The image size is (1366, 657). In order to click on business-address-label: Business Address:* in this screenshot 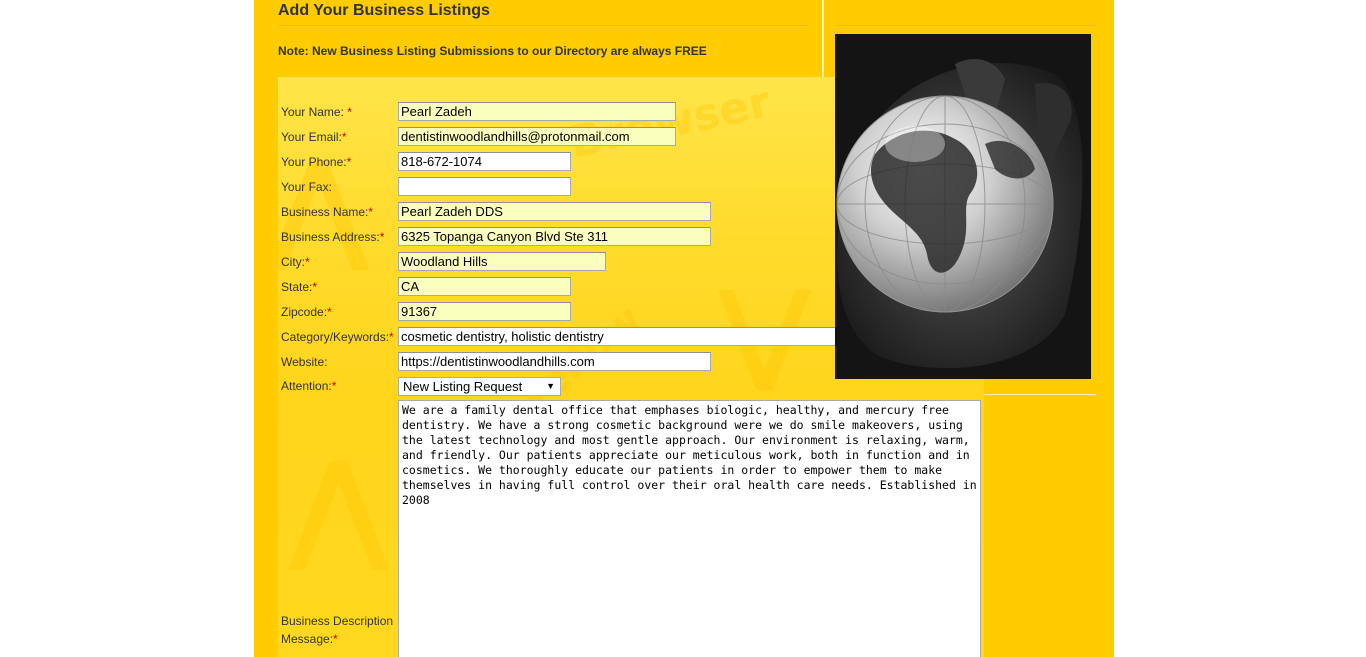, I will do `click(333, 237)`.